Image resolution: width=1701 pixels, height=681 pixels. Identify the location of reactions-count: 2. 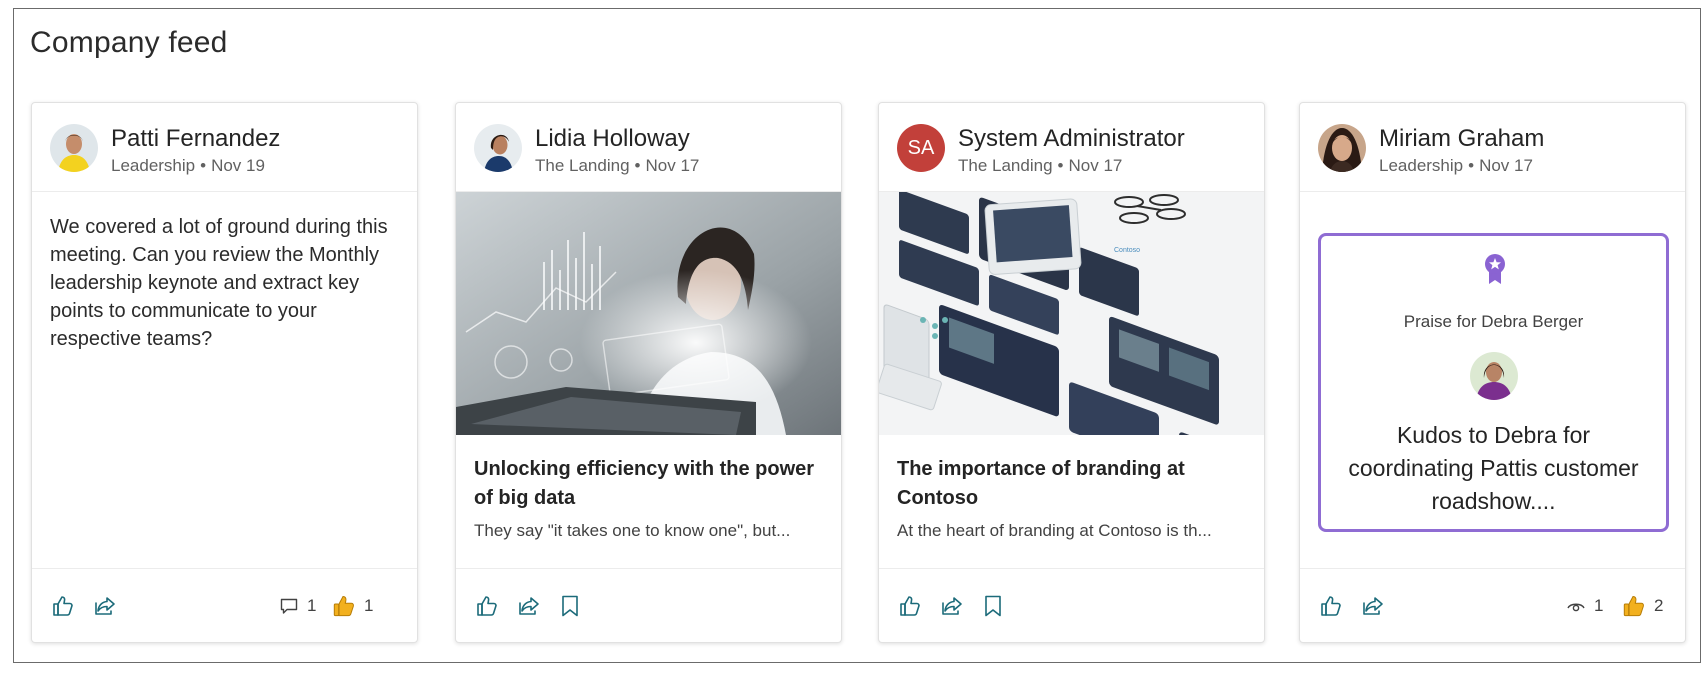
(1659, 605).